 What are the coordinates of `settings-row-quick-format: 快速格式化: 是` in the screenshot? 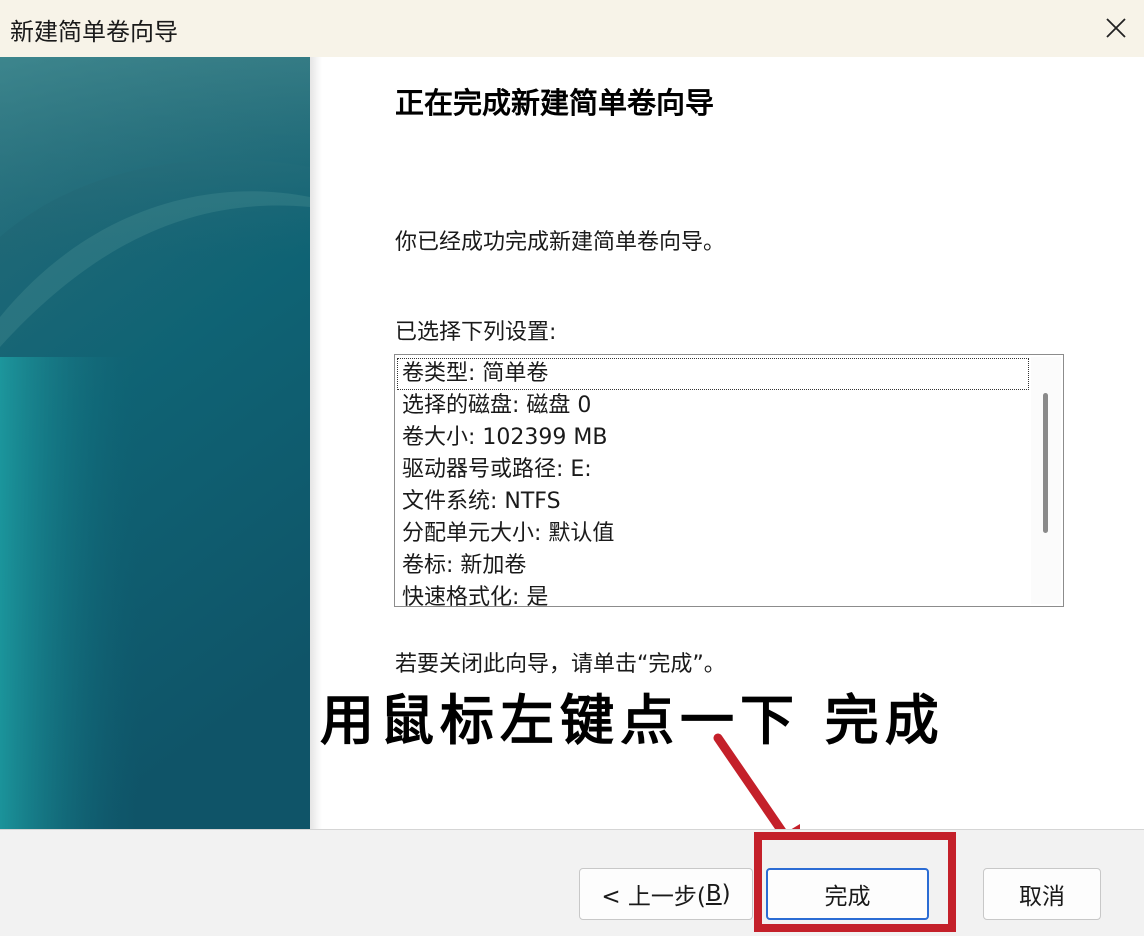 It's located at (713, 594).